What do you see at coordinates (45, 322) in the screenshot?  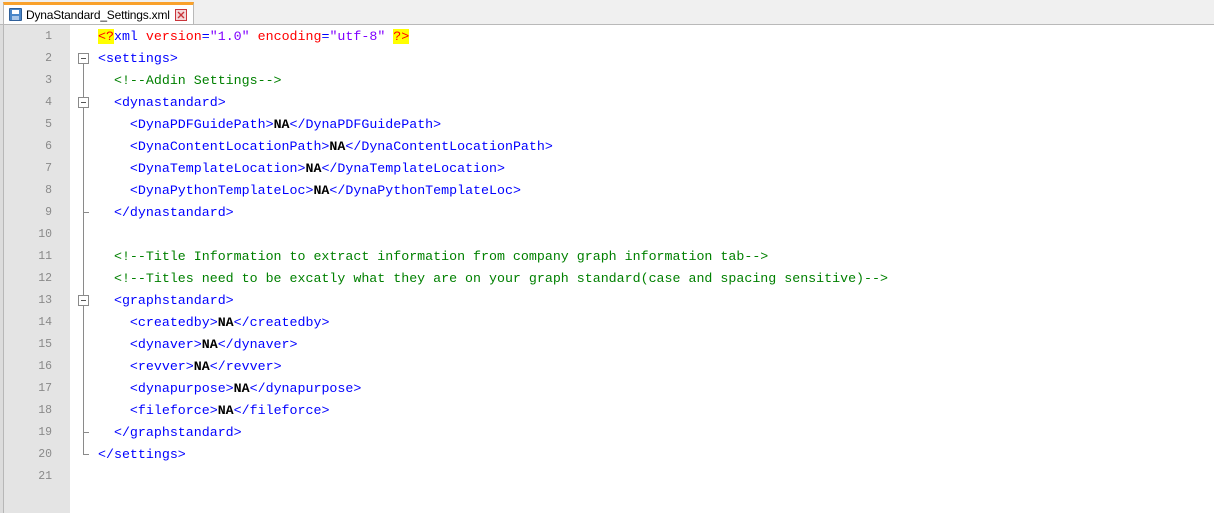 I see `line-number: 14` at bounding box center [45, 322].